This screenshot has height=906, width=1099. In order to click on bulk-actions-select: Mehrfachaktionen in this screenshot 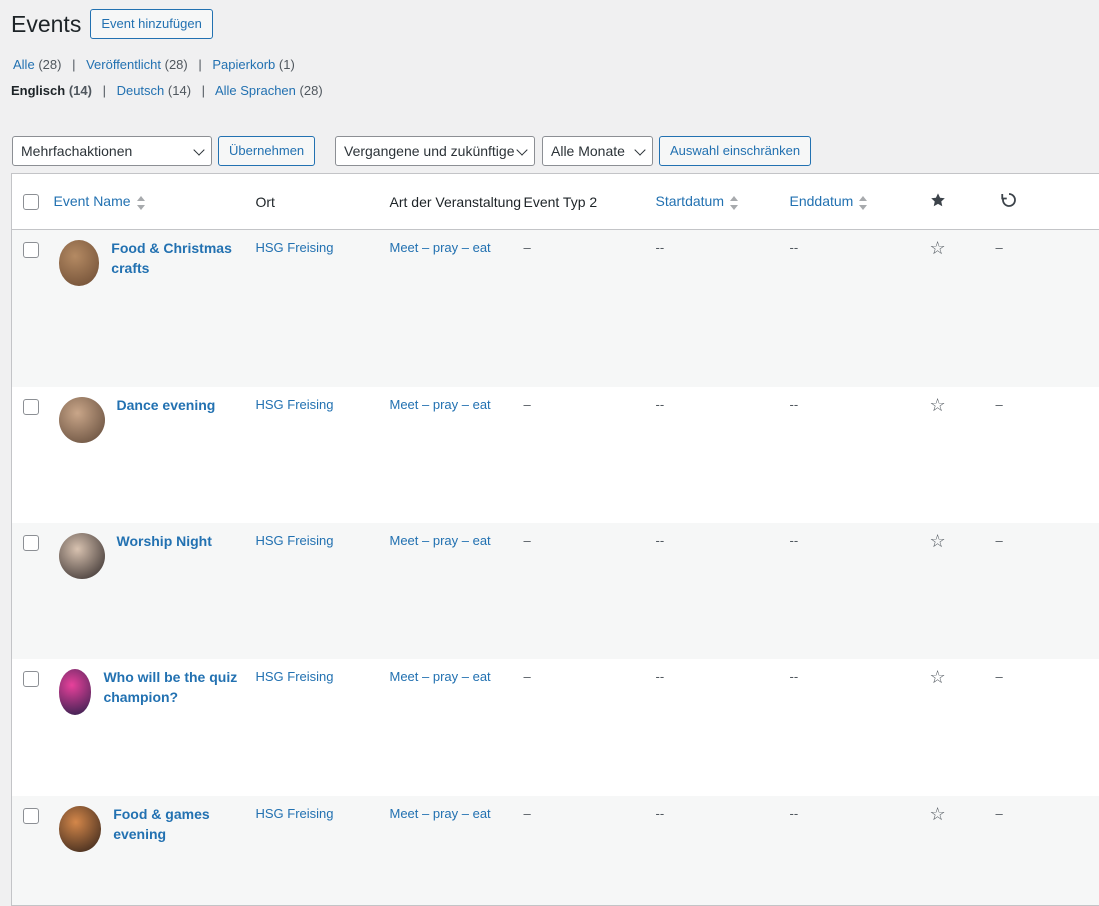, I will do `click(112, 151)`.